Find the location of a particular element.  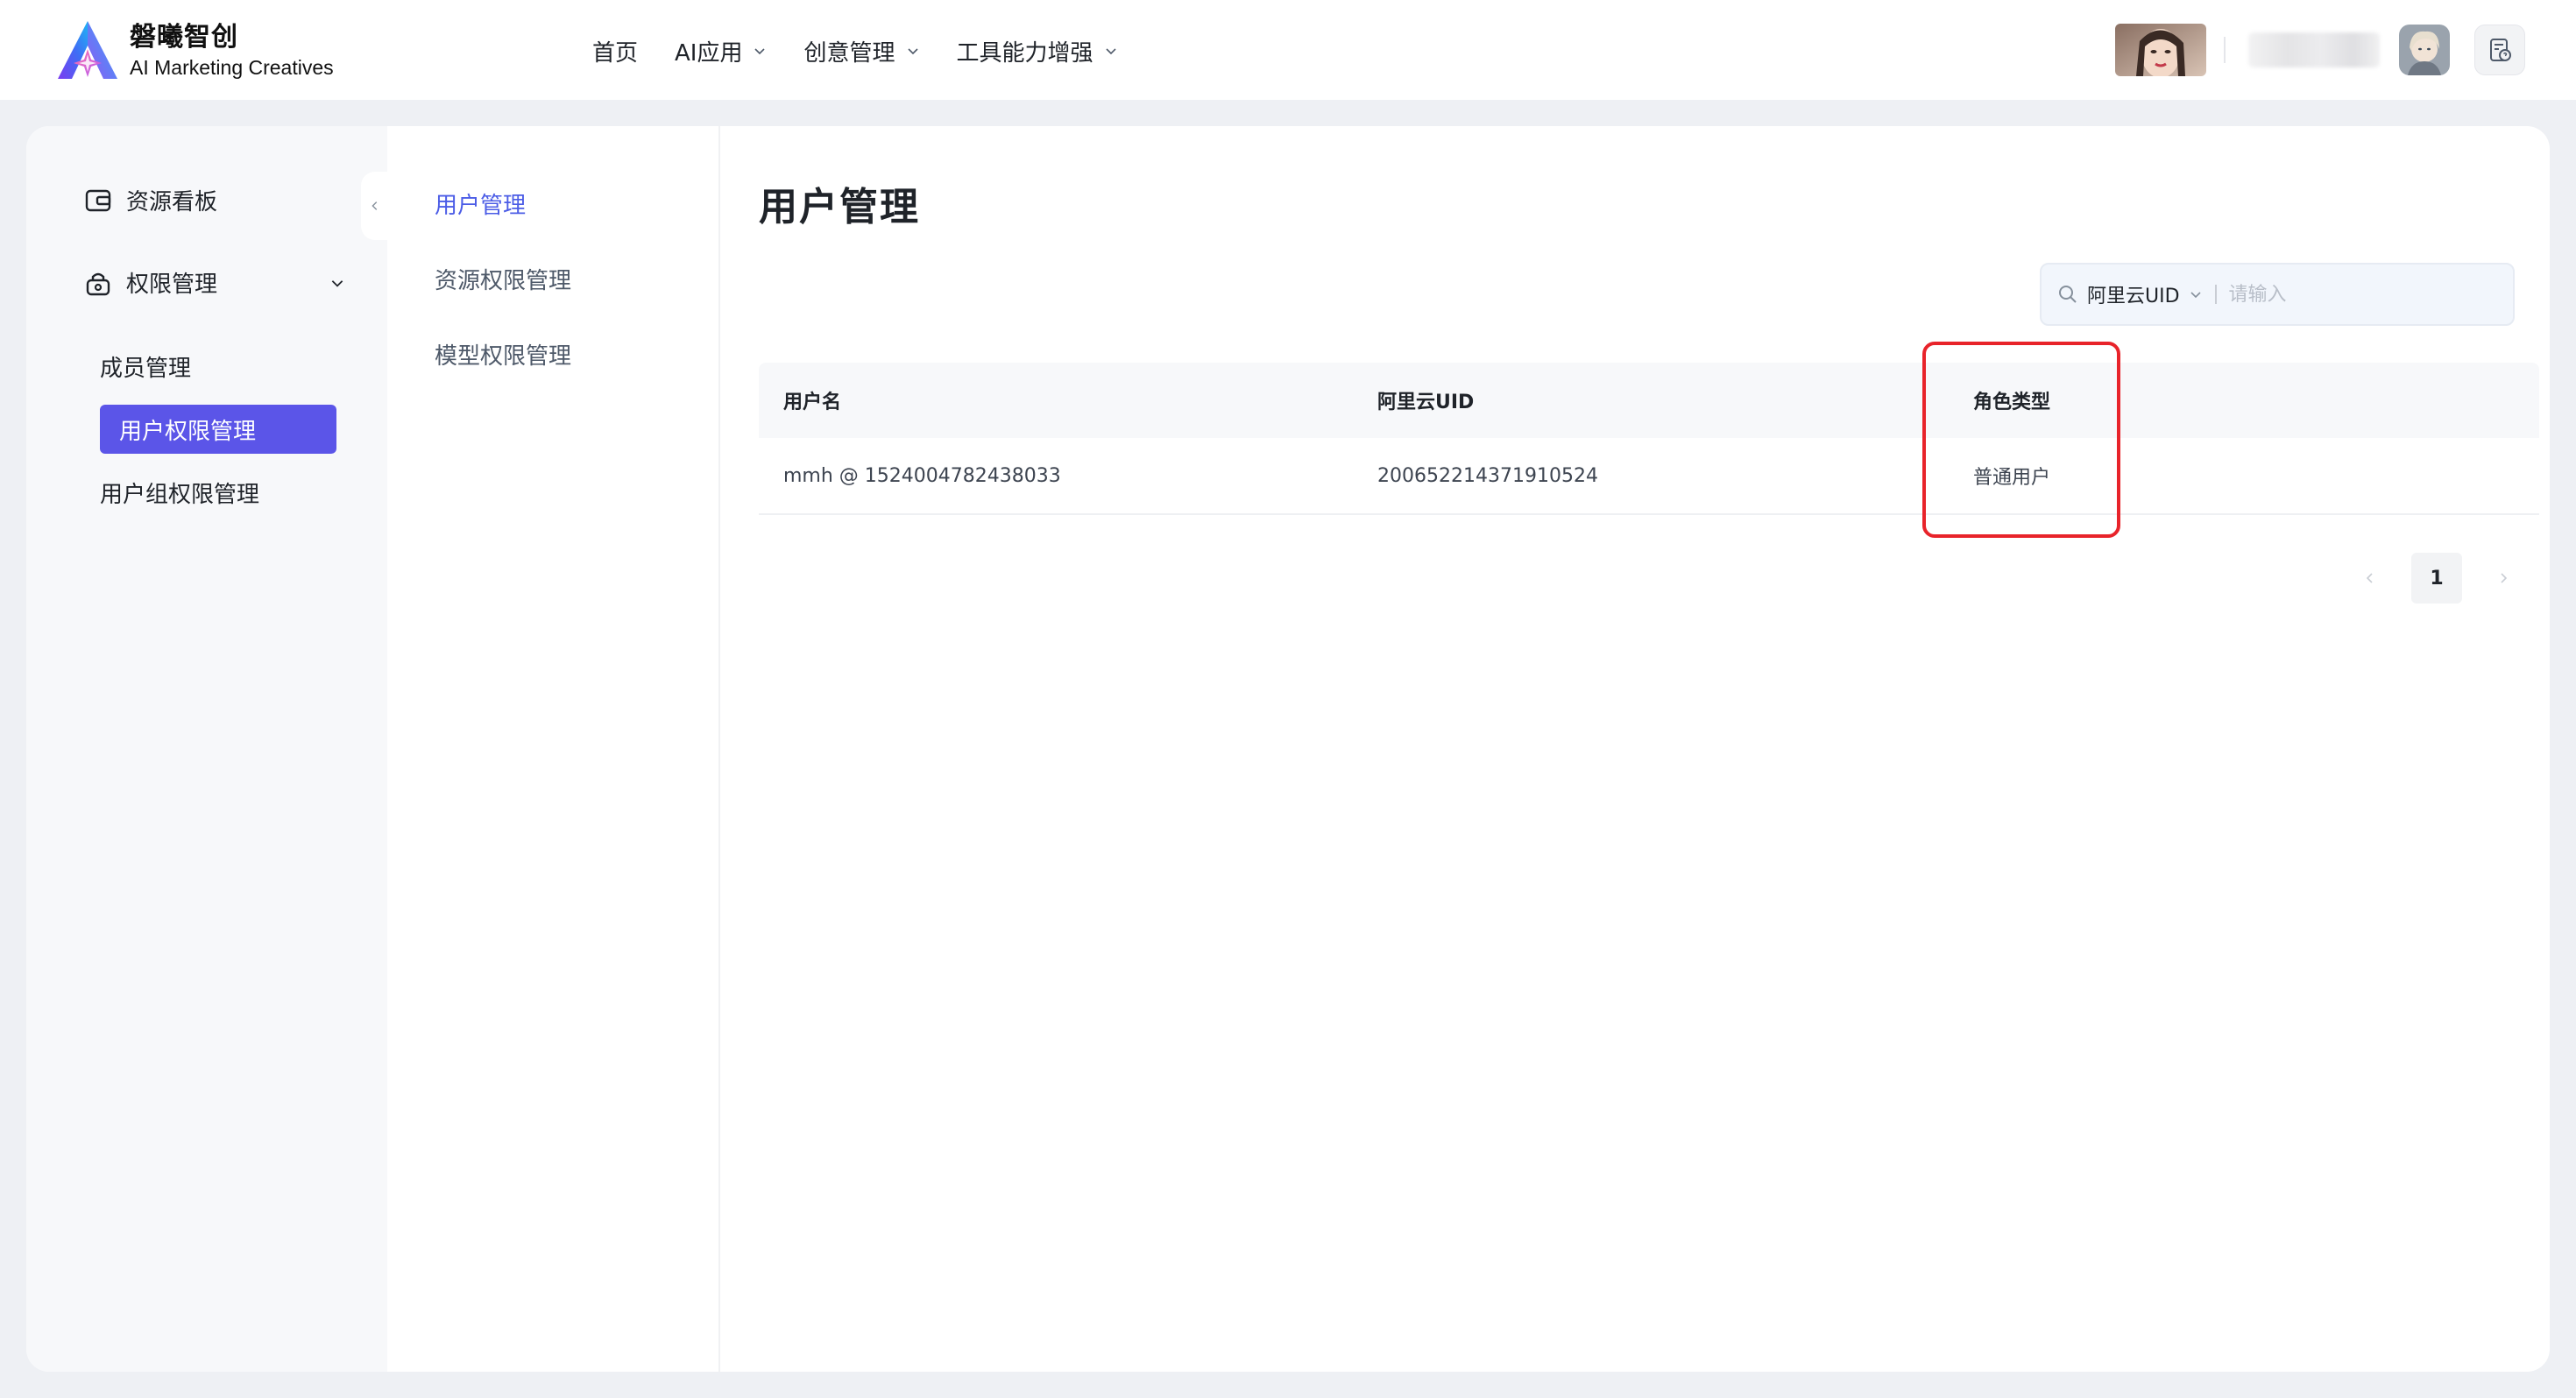

sidebar-item-label: 权限管理 is located at coordinates (172, 285).